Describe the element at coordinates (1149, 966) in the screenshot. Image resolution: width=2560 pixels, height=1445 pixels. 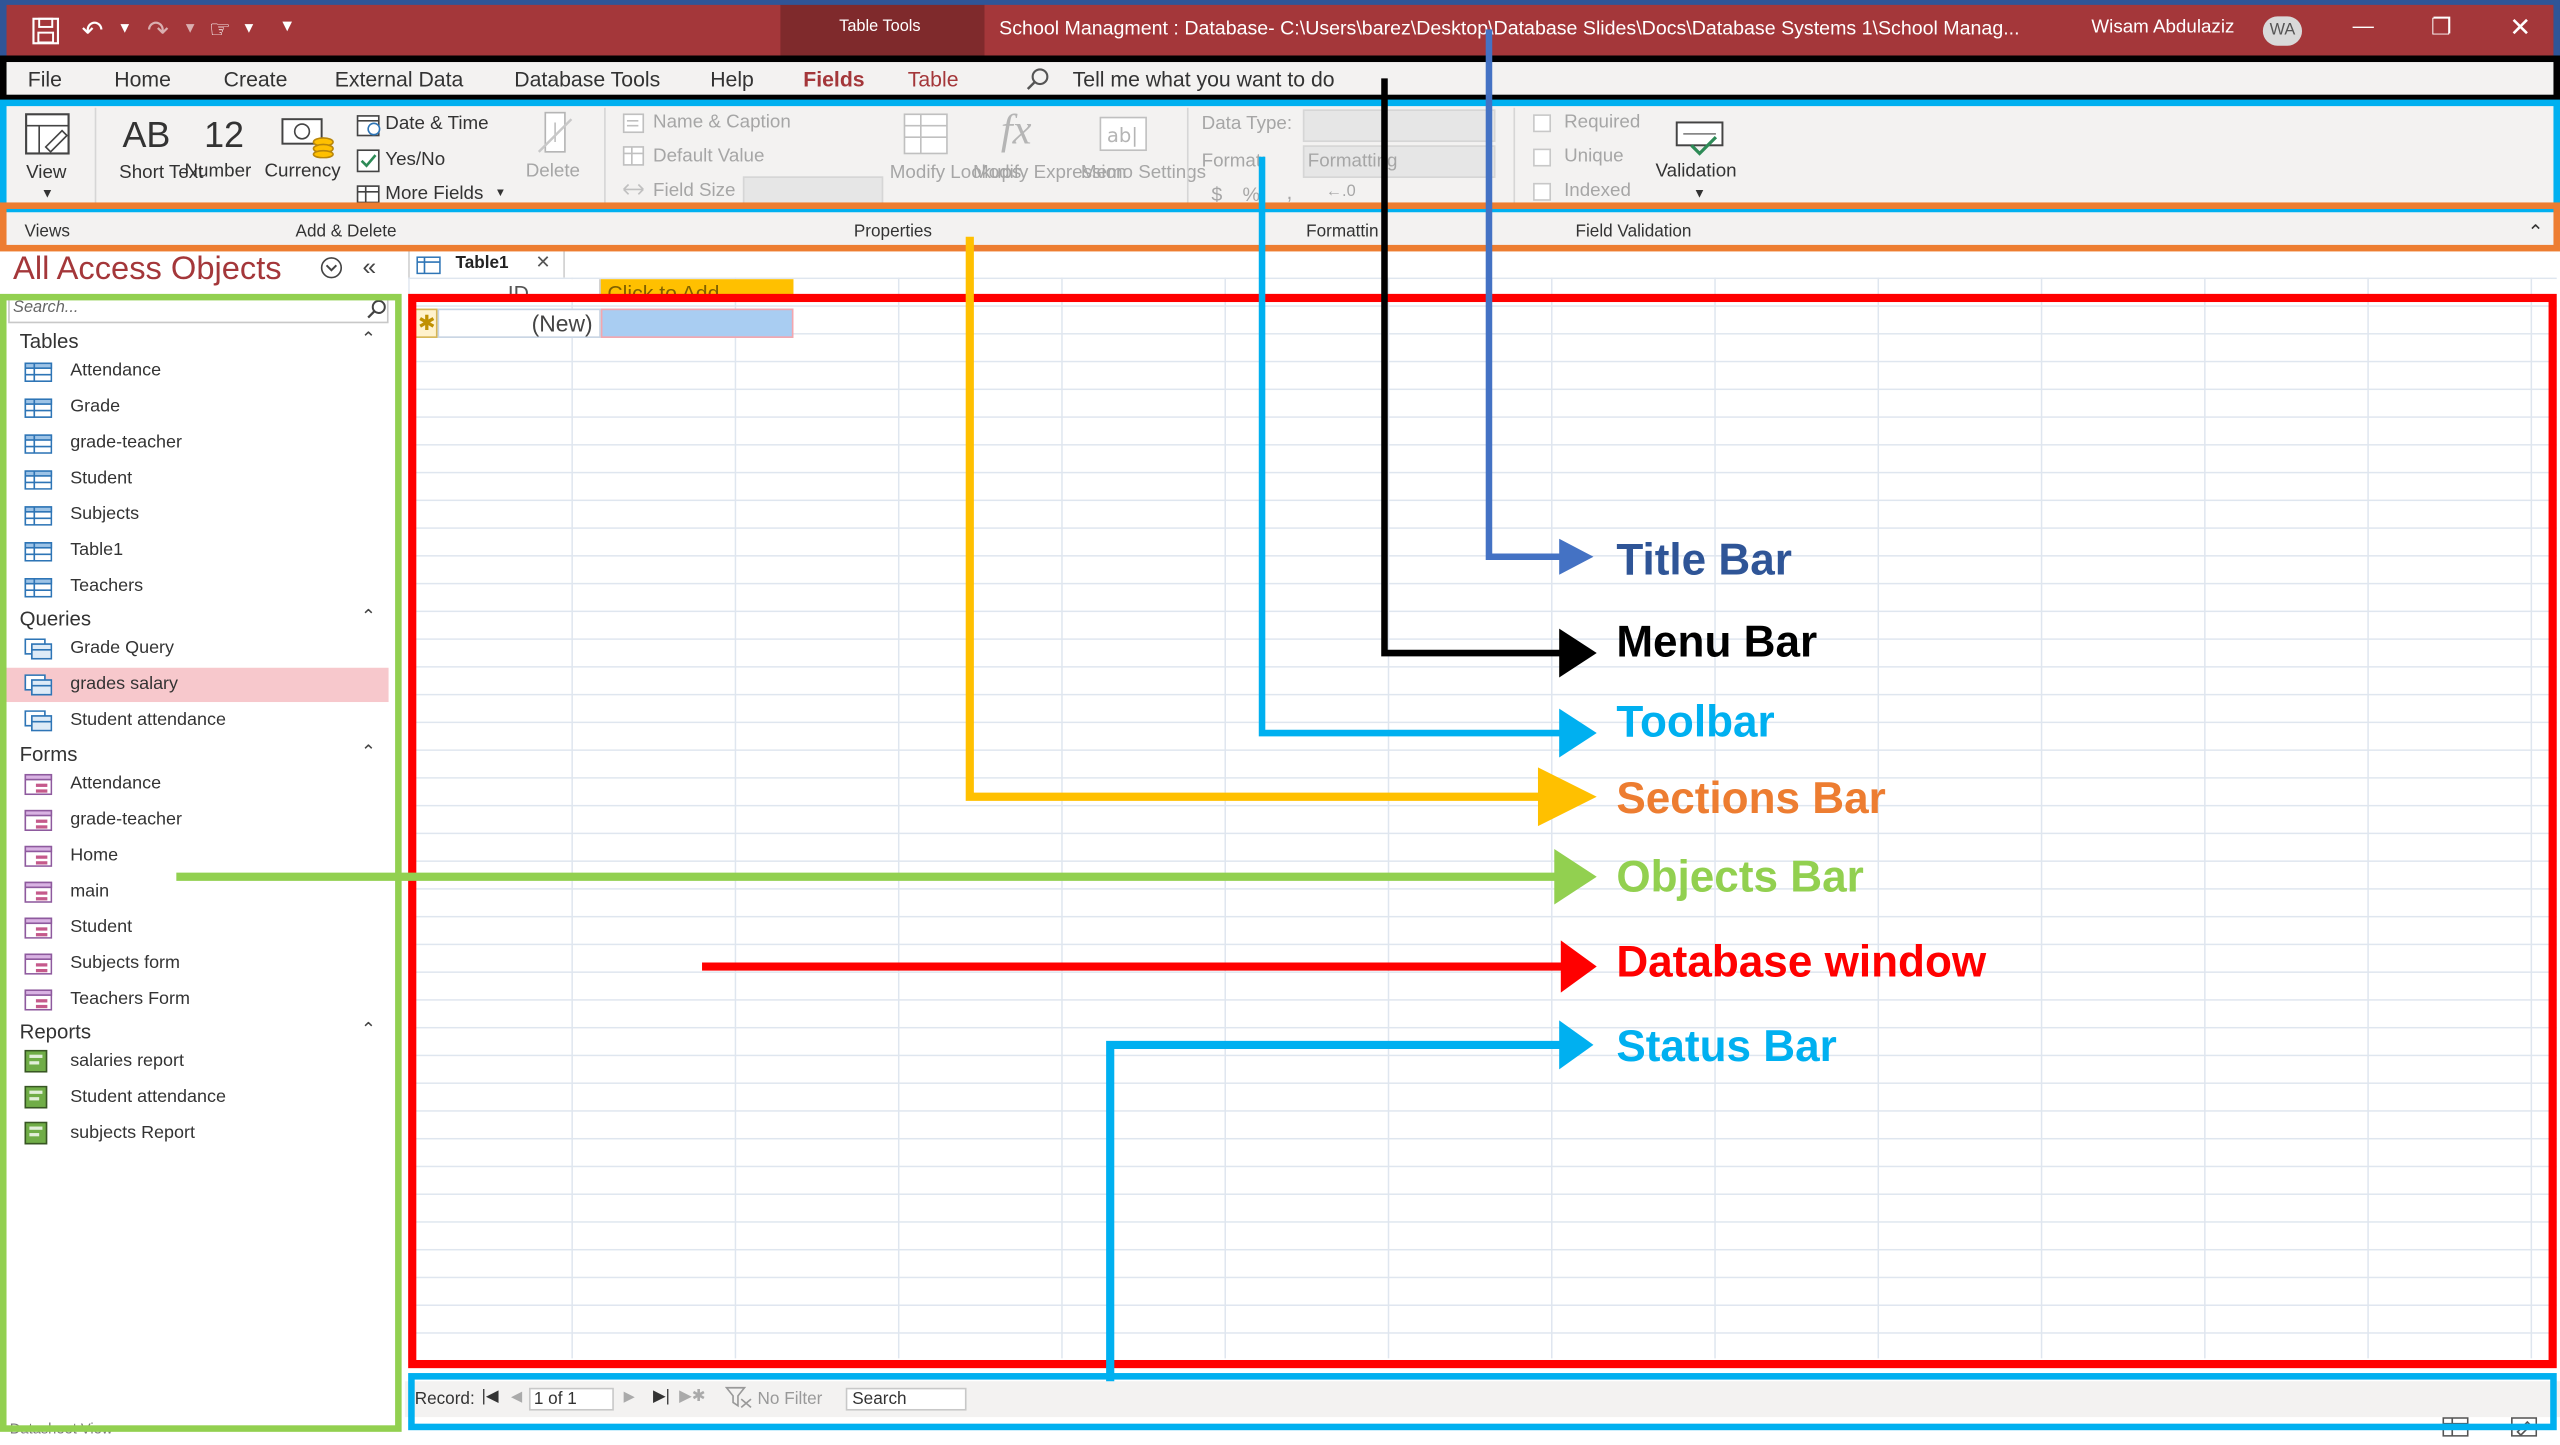
I see `database-window-arrow` at that location.